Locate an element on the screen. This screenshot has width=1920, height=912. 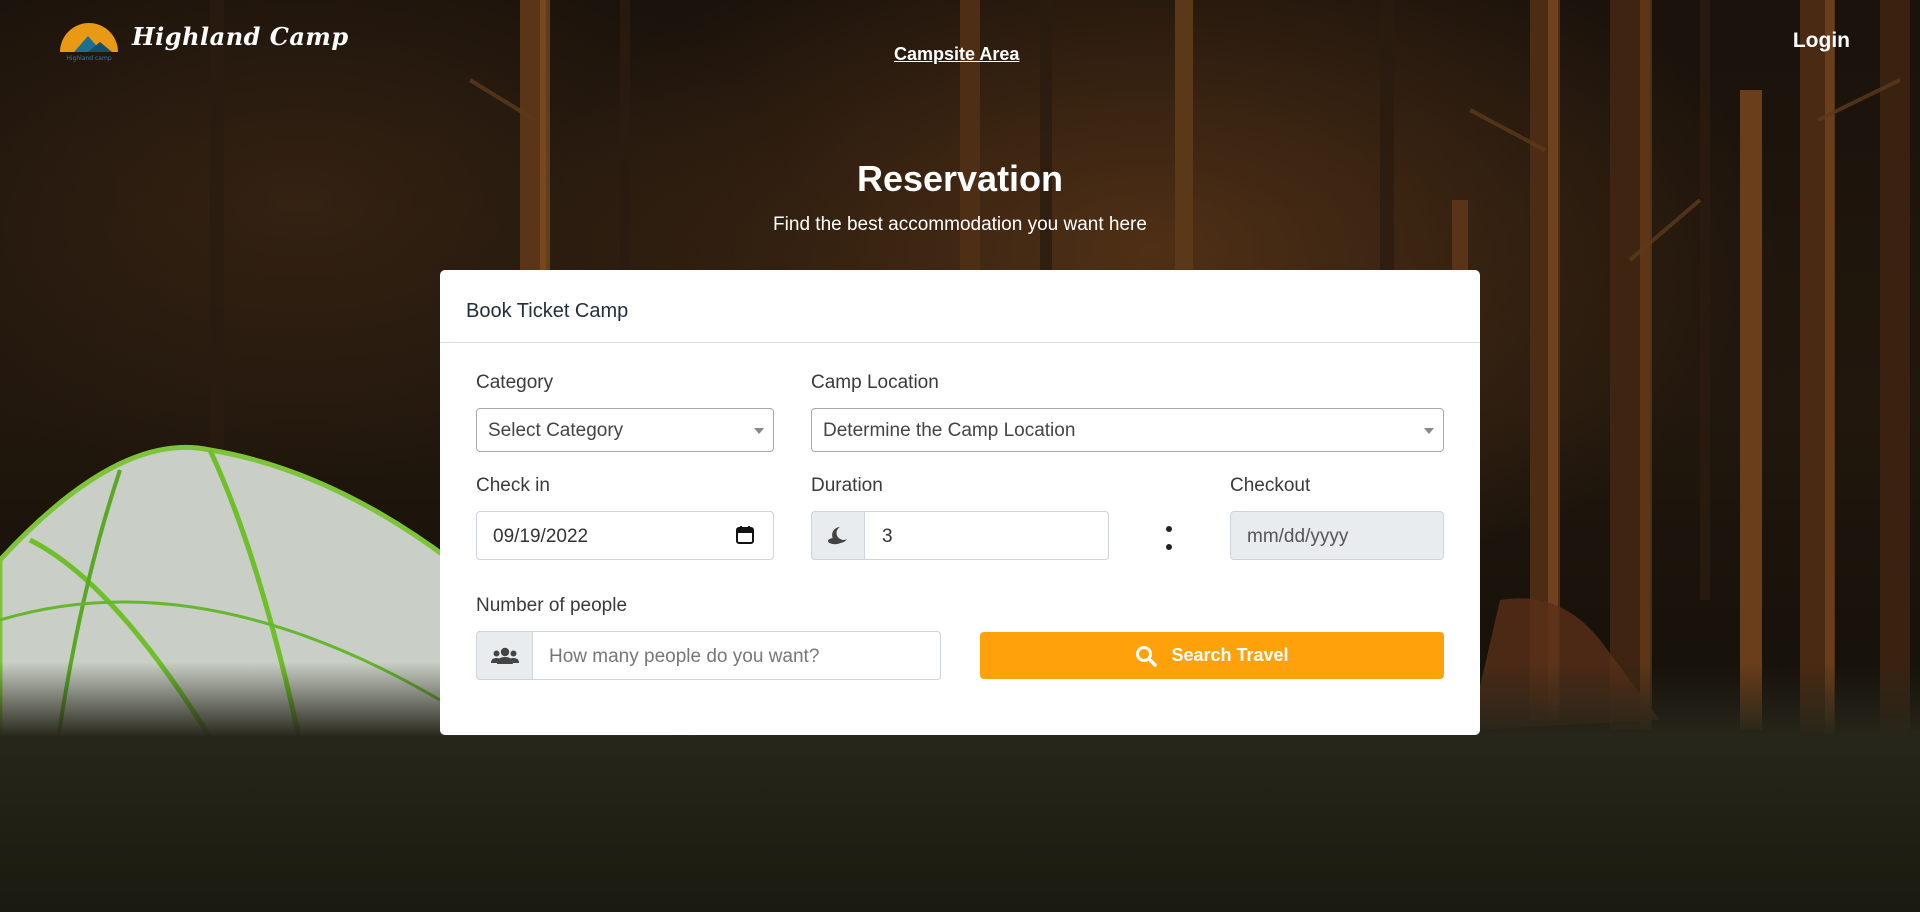
search-travel-button: Search Travel is located at coordinates (1212, 655).